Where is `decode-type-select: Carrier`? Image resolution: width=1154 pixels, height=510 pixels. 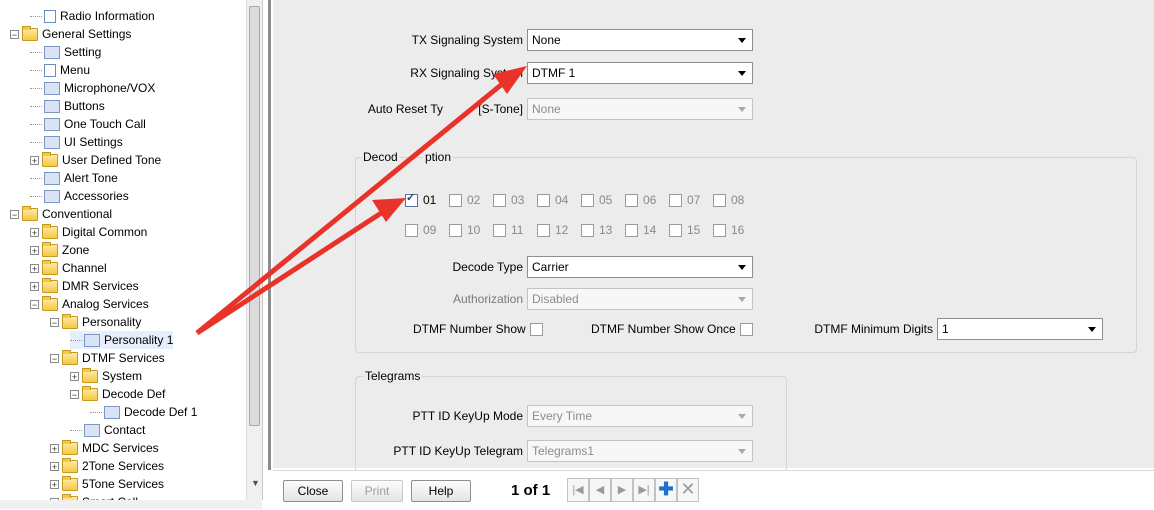
decode-type-select: Carrier is located at coordinates (640, 267).